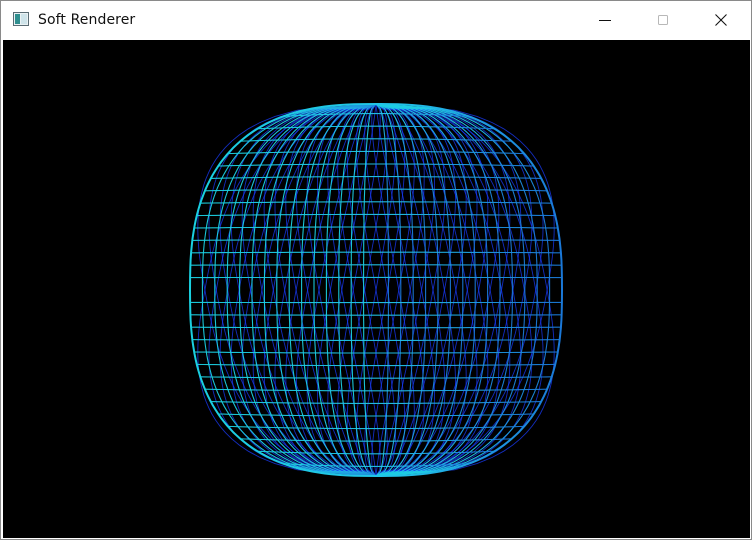  I want to click on close-icon, so click(721, 20).